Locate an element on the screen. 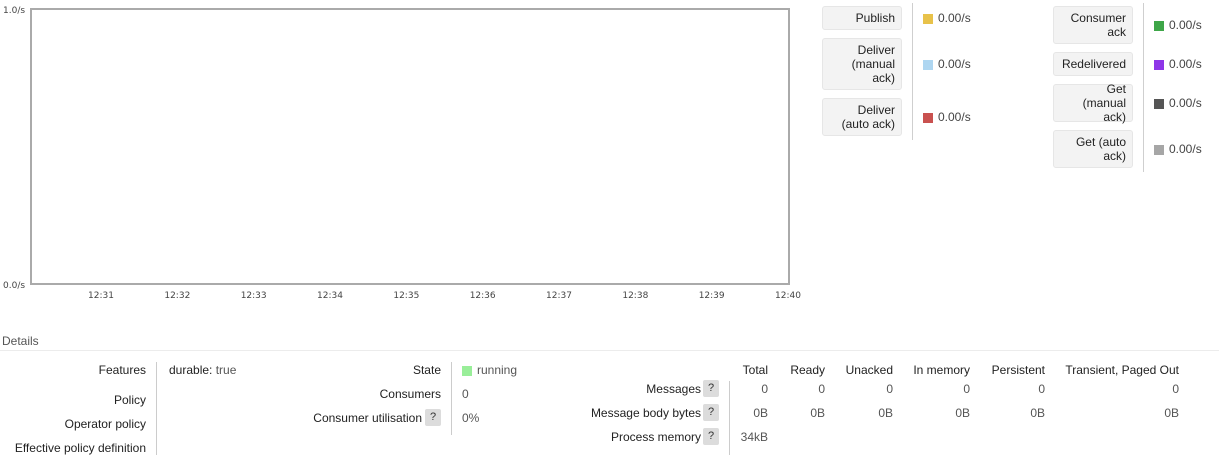 The image size is (1219, 455). state-divider is located at coordinates (451, 398).